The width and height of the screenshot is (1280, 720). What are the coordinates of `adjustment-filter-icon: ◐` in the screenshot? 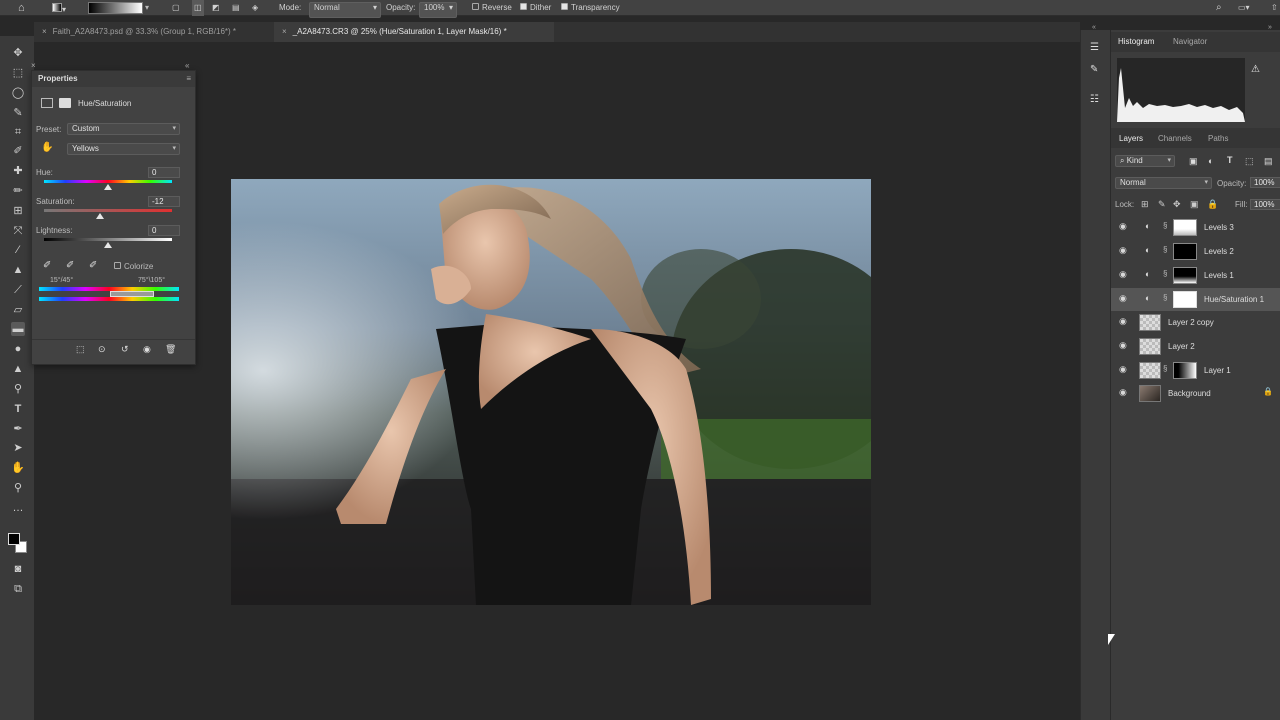 It's located at (1210, 161).